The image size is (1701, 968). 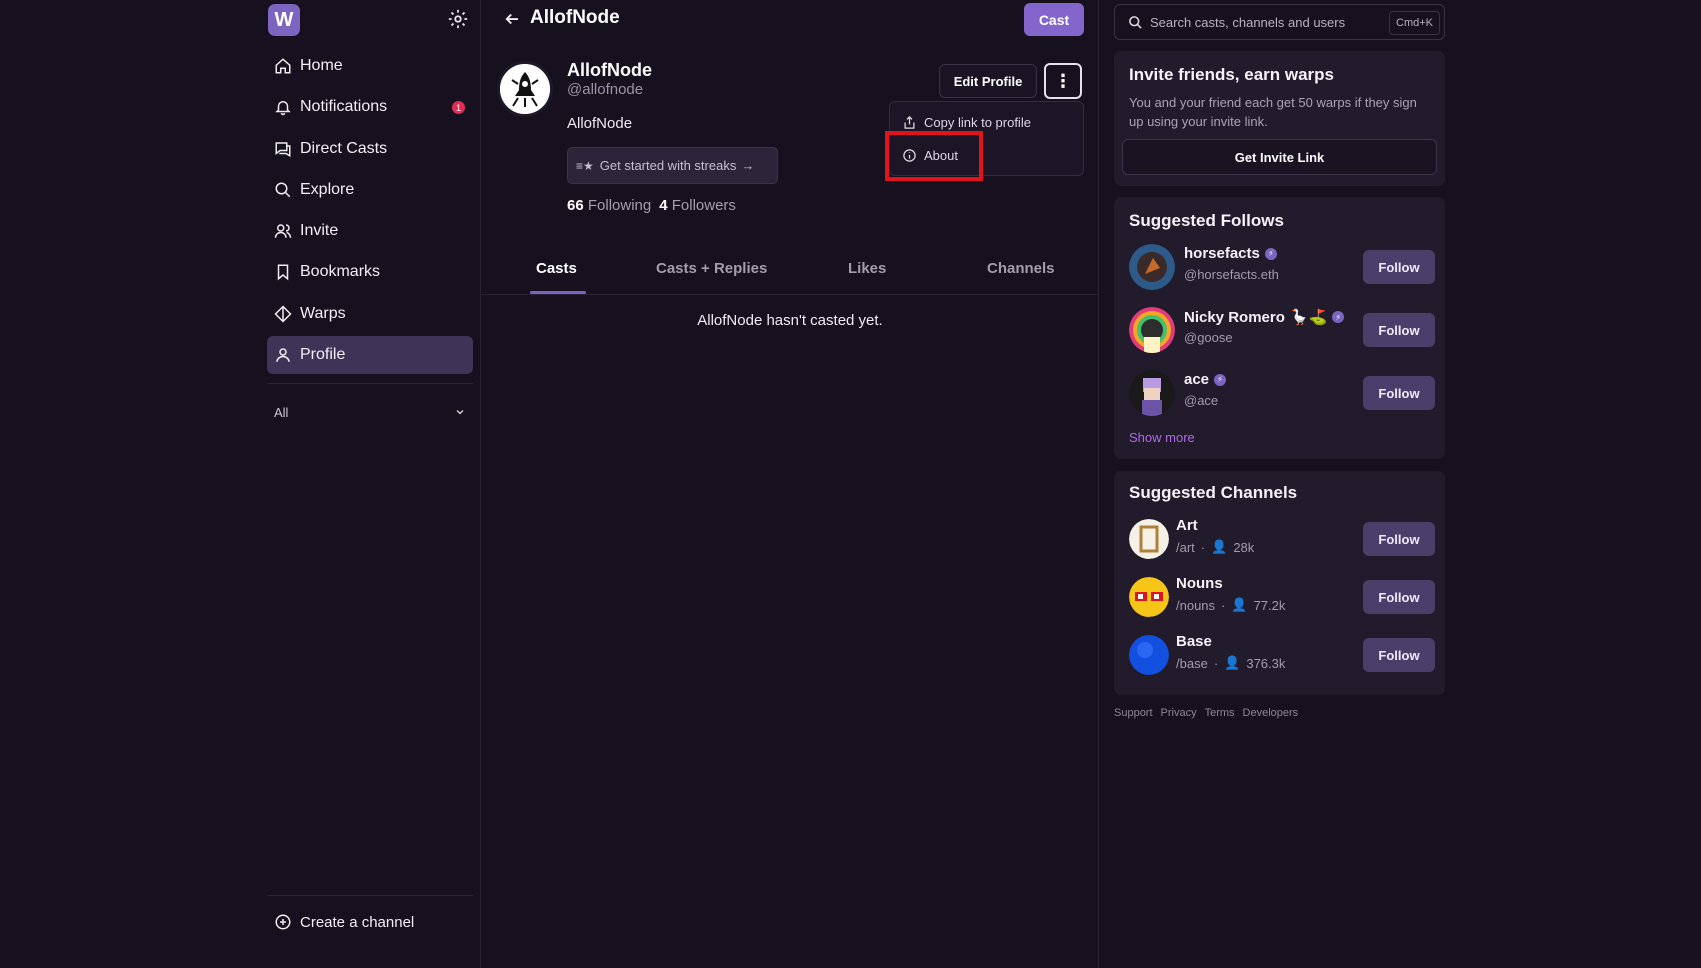 What do you see at coordinates (512, 19) in the screenshot?
I see `back-arrow-icon` at bounding box center [512, 19].